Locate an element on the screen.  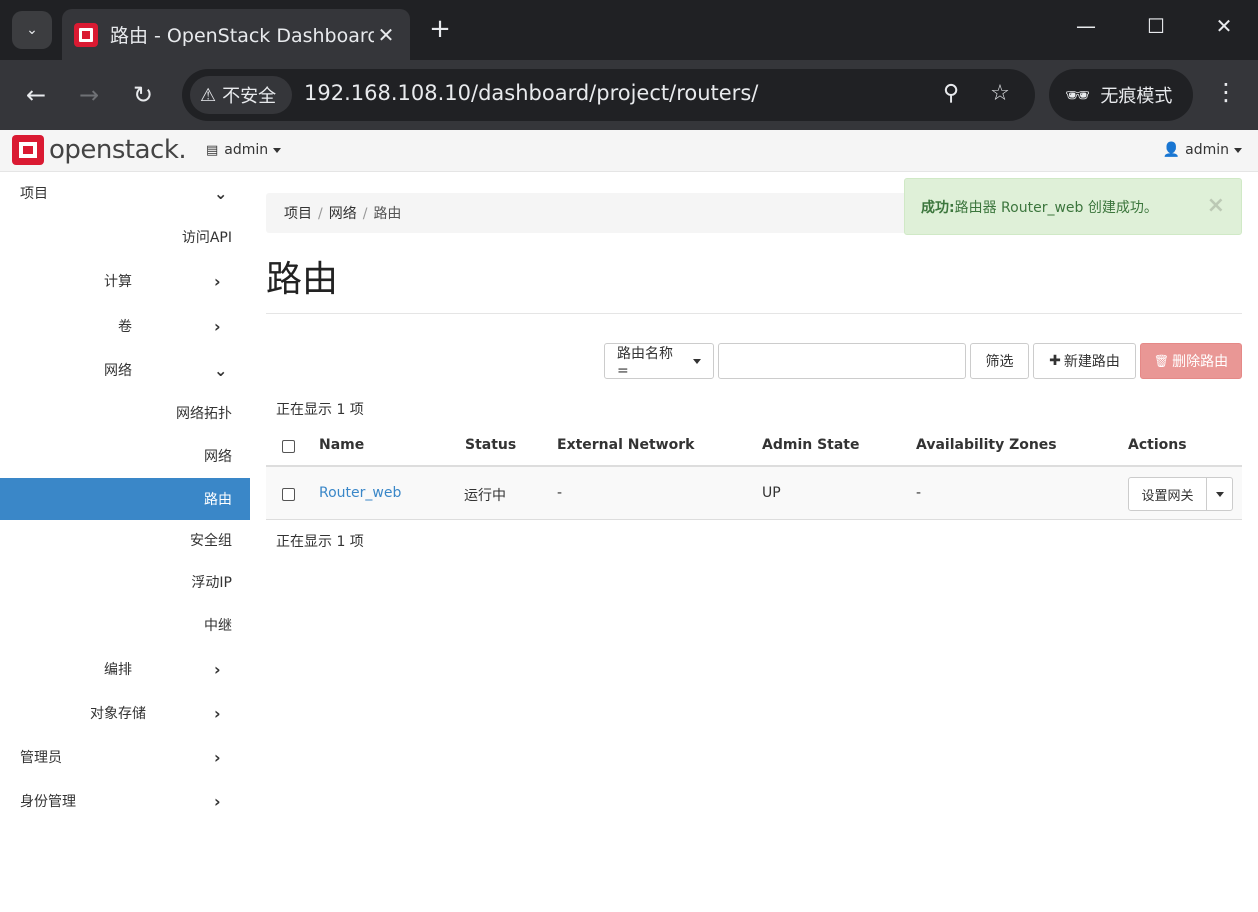
sidebar-item-project: 项目 ⌄ is located at coordinates (125, 193).